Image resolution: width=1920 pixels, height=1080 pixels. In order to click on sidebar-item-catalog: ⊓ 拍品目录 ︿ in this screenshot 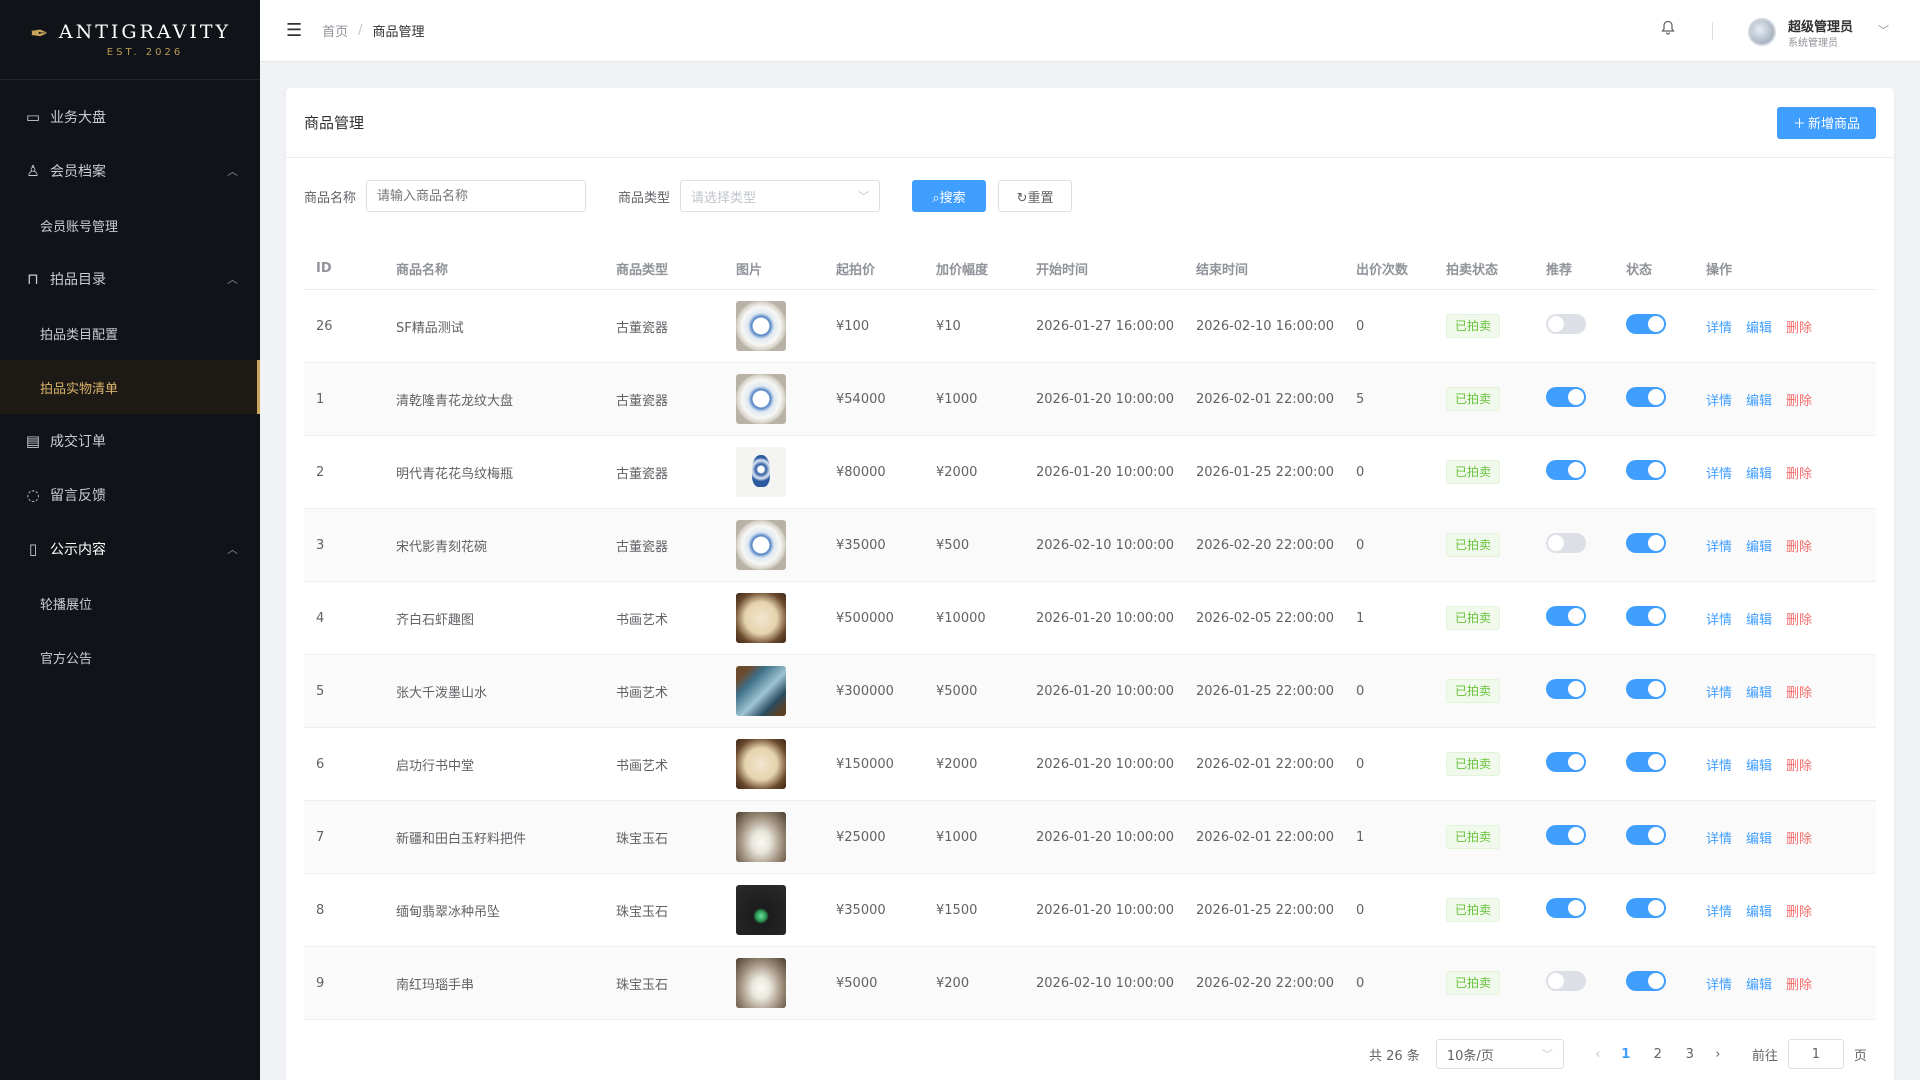, I will do `click(130, 279)`.